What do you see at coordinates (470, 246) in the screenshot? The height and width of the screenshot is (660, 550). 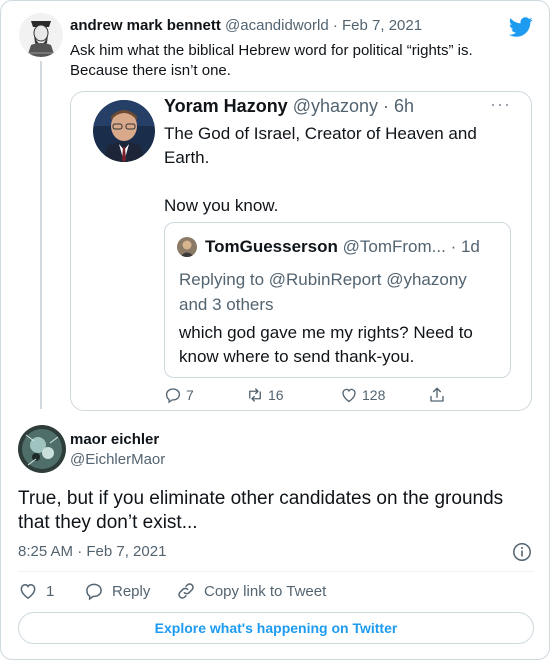 I see `tweet-time: 1d` at bounding box center [470, 246].